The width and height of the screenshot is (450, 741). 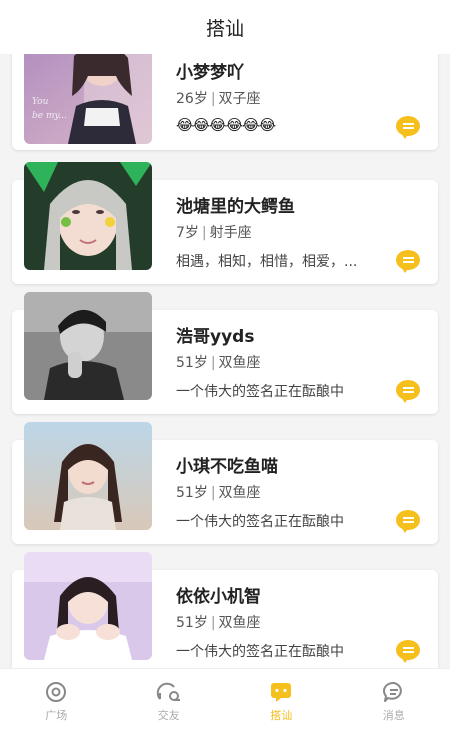 What do you see at coordinates (169, 705) in the screenshot?
I see `tab-friends: 交友` at bounding box center [169, 705].